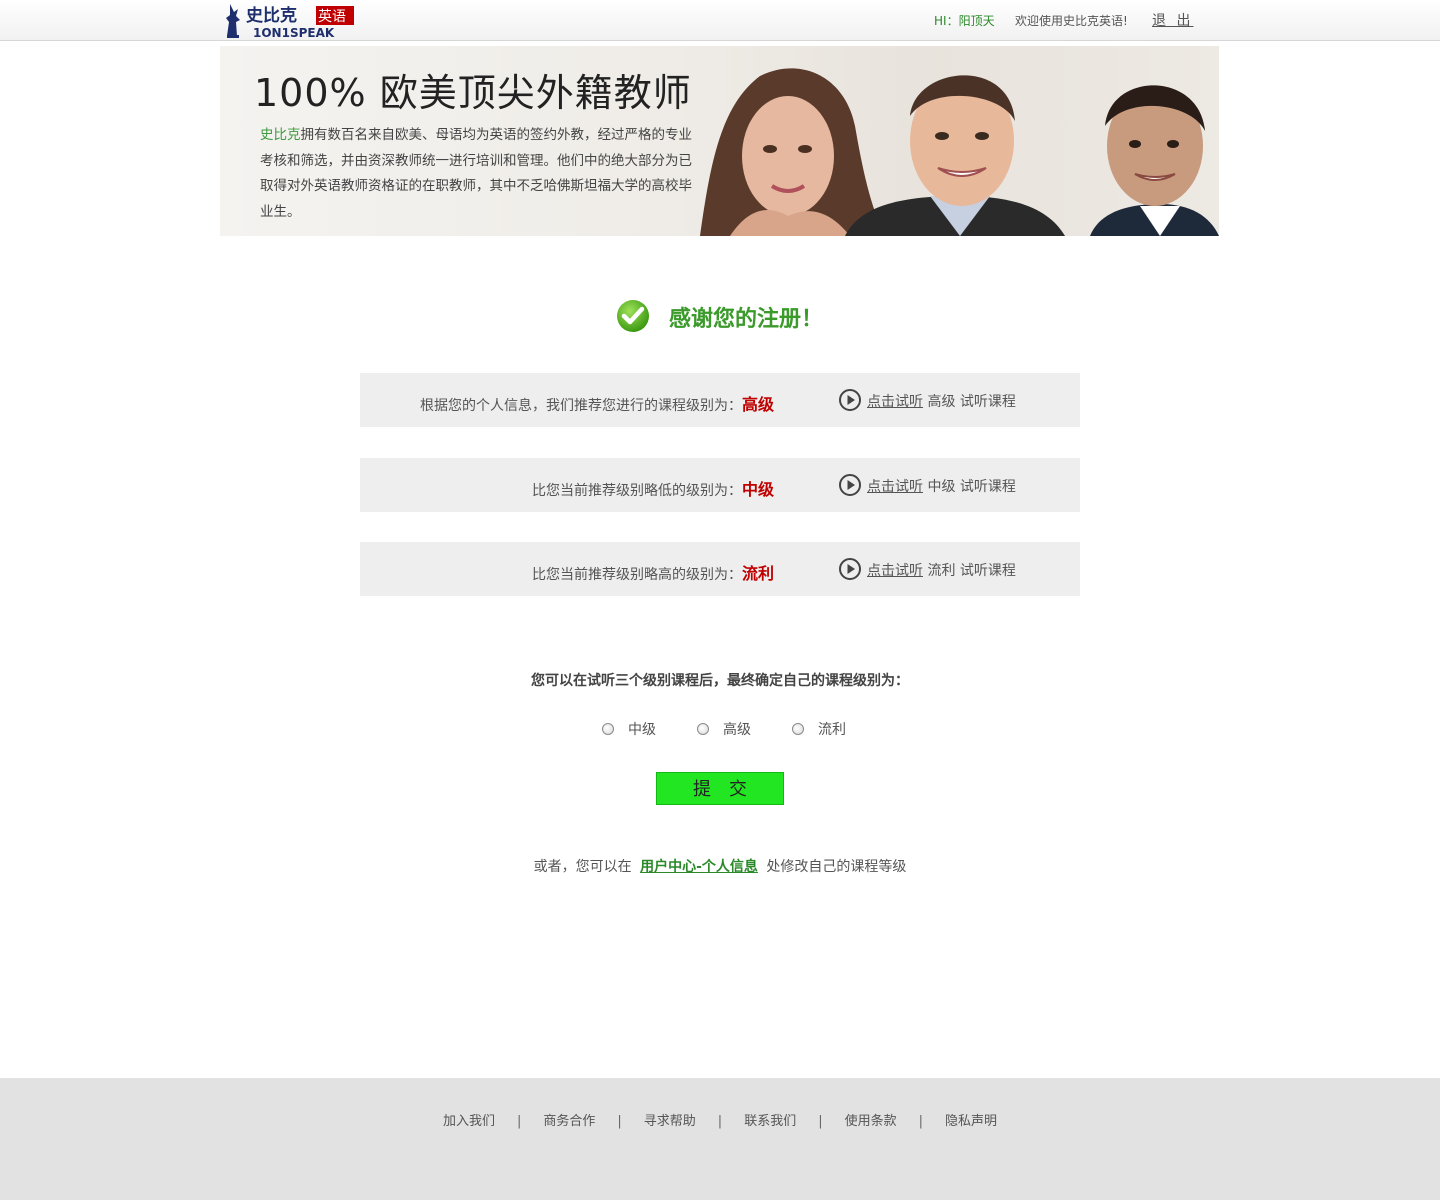 The image size is (1440, 1200). What do you see at coordinates (271, 15) in the screenshot?
I see `logo-cn: 史比克` at bounding box center [271, 15].